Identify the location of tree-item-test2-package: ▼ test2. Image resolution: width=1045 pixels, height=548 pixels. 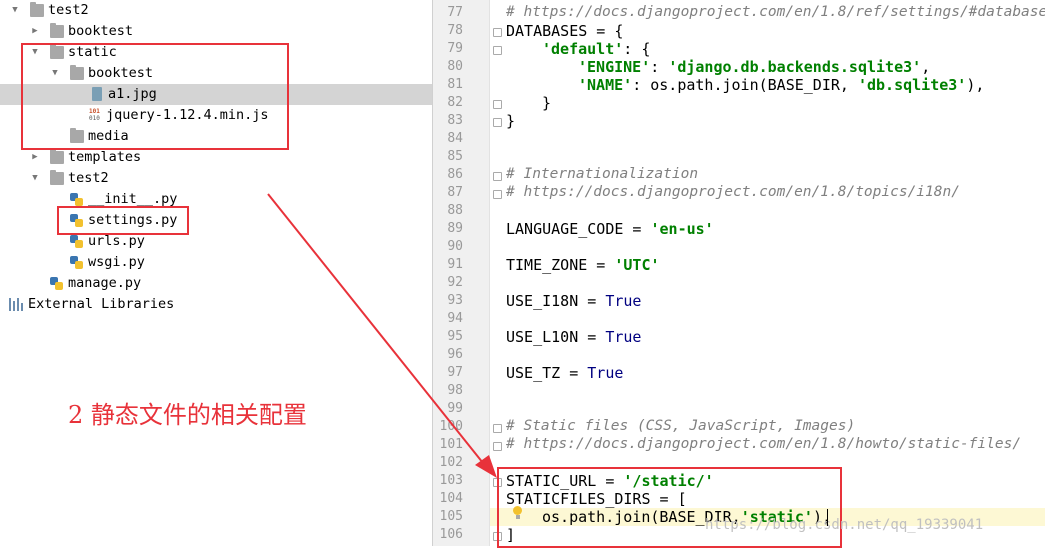
(216, 178).